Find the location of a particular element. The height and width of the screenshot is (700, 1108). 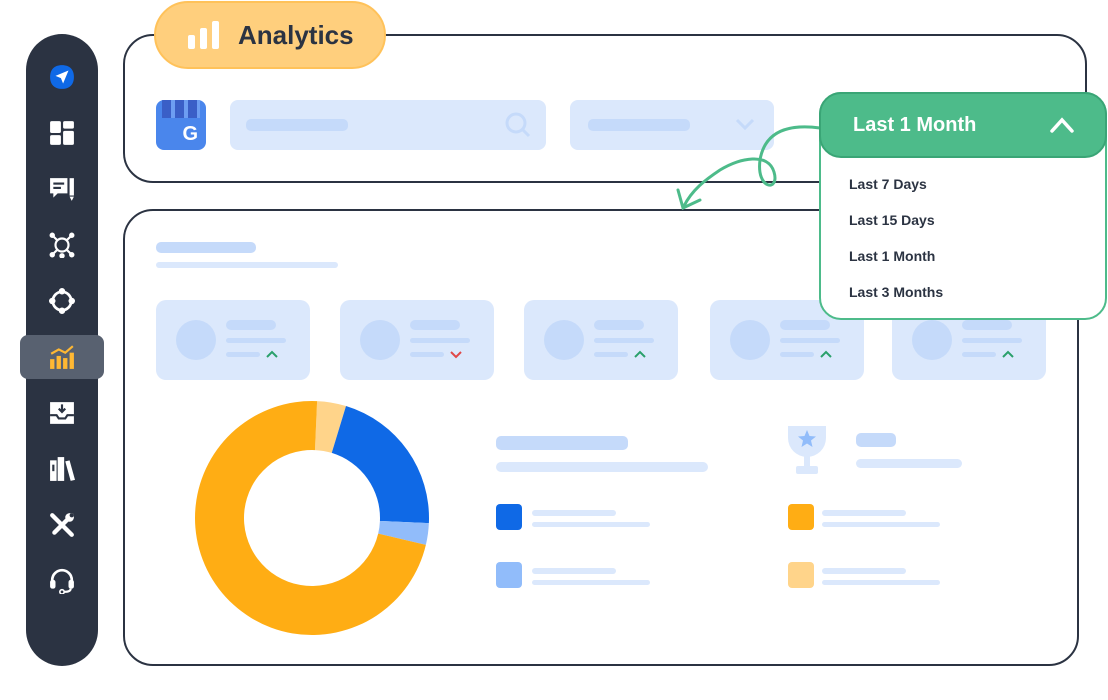

sidebar-item-dashboard is located at coordinates (62, 133).